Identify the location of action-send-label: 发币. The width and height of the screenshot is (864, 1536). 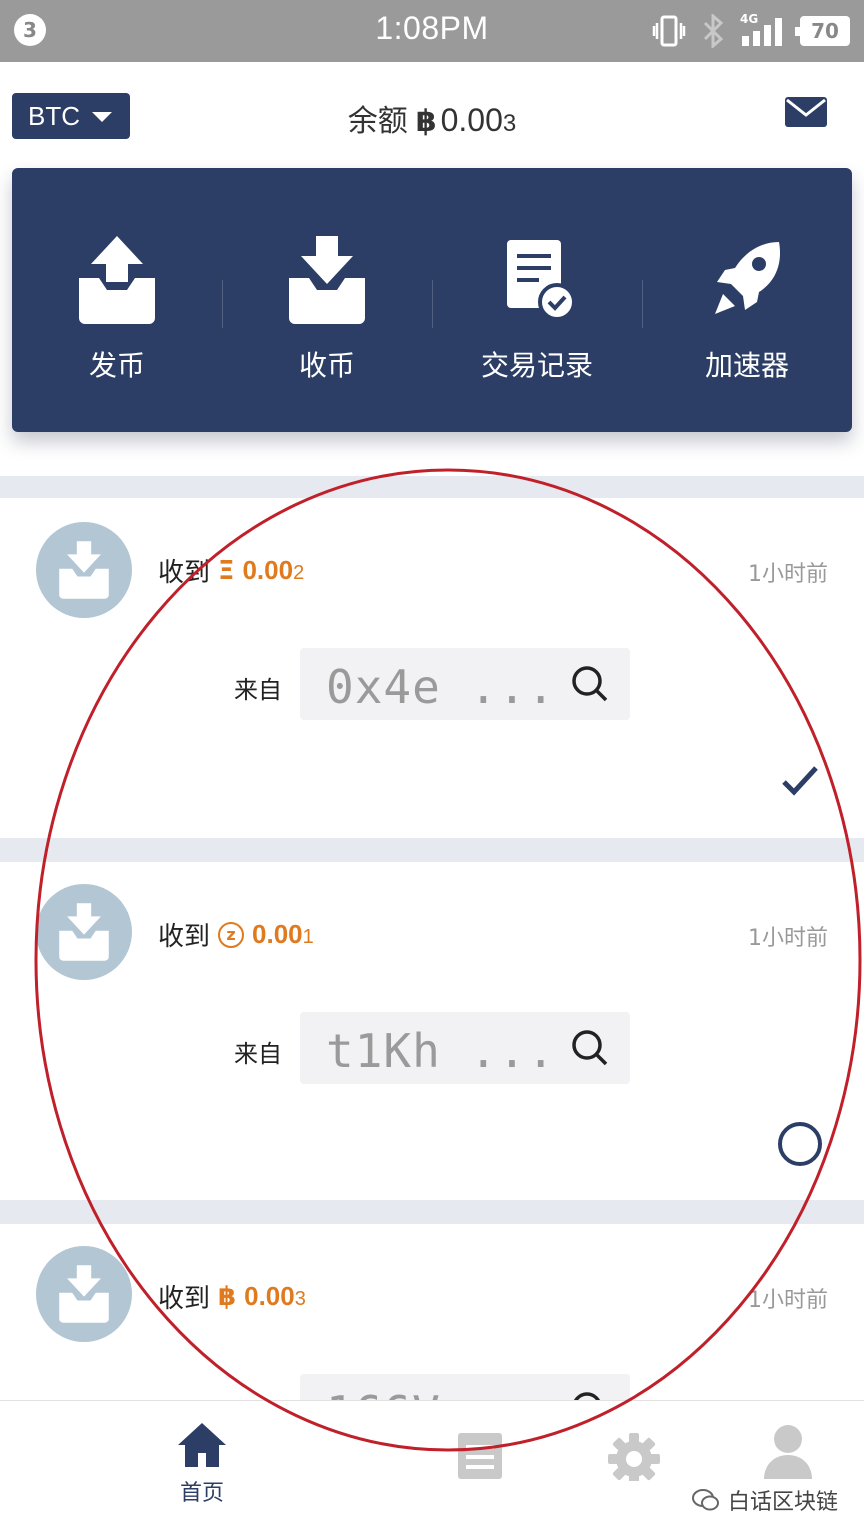
(116, 365).